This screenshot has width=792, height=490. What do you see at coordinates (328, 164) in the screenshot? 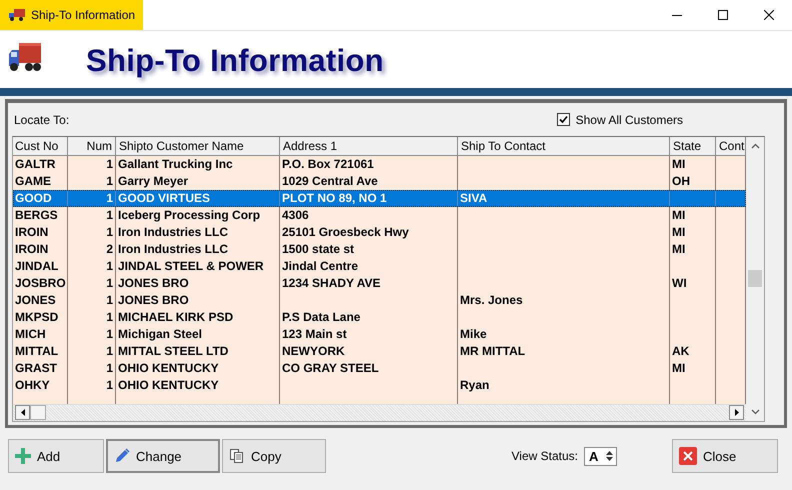
I see `table-cell: P.O. Box 721061` at bounding box center [328, 164].